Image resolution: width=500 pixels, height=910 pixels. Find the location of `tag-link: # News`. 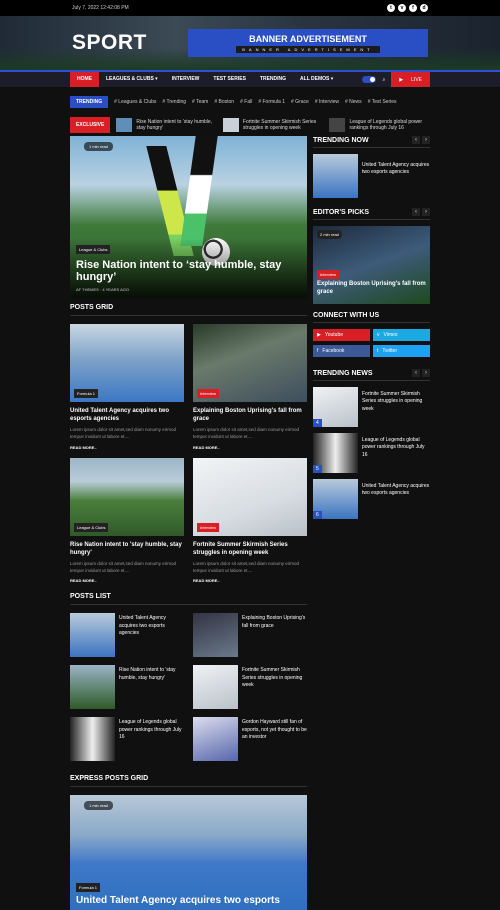

tag-link: # News is located at coordinates (353, 102).